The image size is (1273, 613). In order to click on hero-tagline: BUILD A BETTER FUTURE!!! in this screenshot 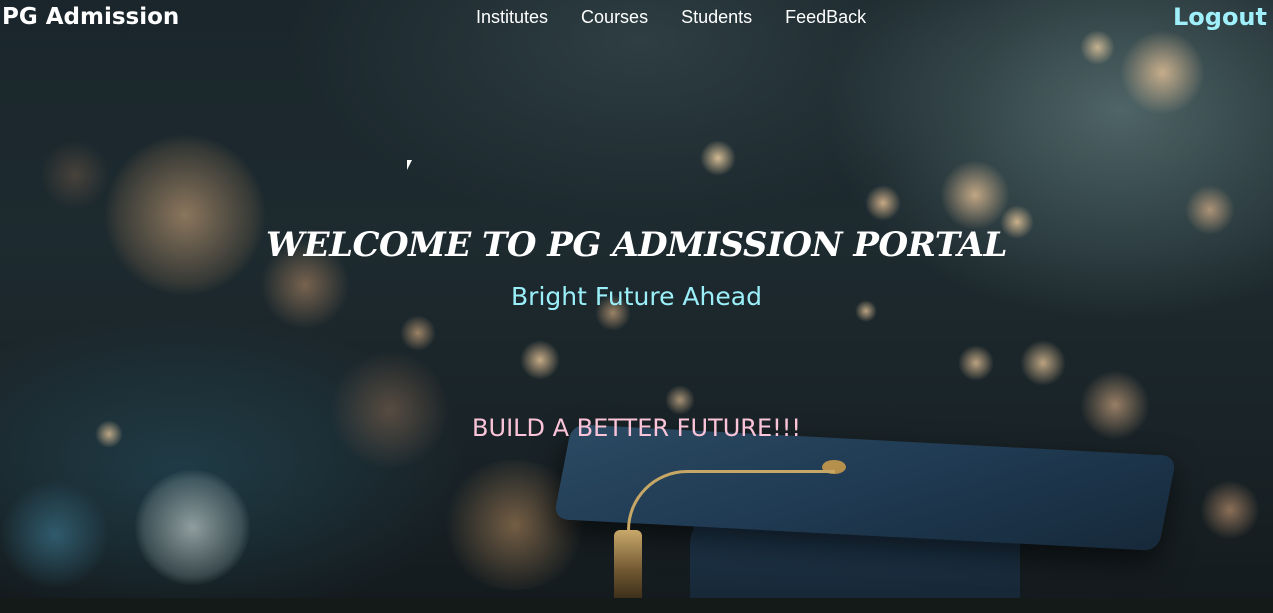, I will do `click(636, 428)`.